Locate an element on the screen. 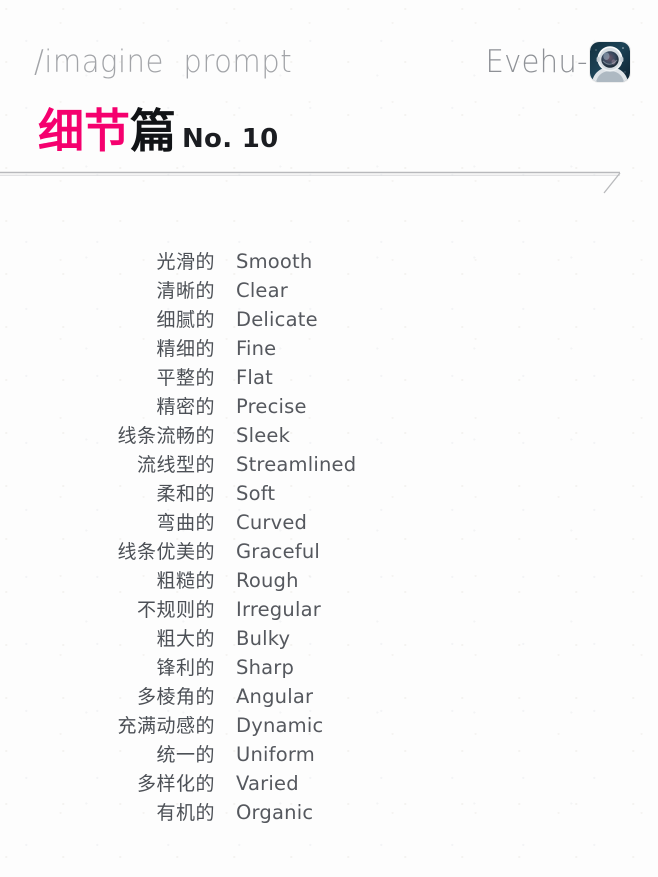 The width and height of the screenshot is (658, 877). term-english: Organic is located at coordinates (275, 812).